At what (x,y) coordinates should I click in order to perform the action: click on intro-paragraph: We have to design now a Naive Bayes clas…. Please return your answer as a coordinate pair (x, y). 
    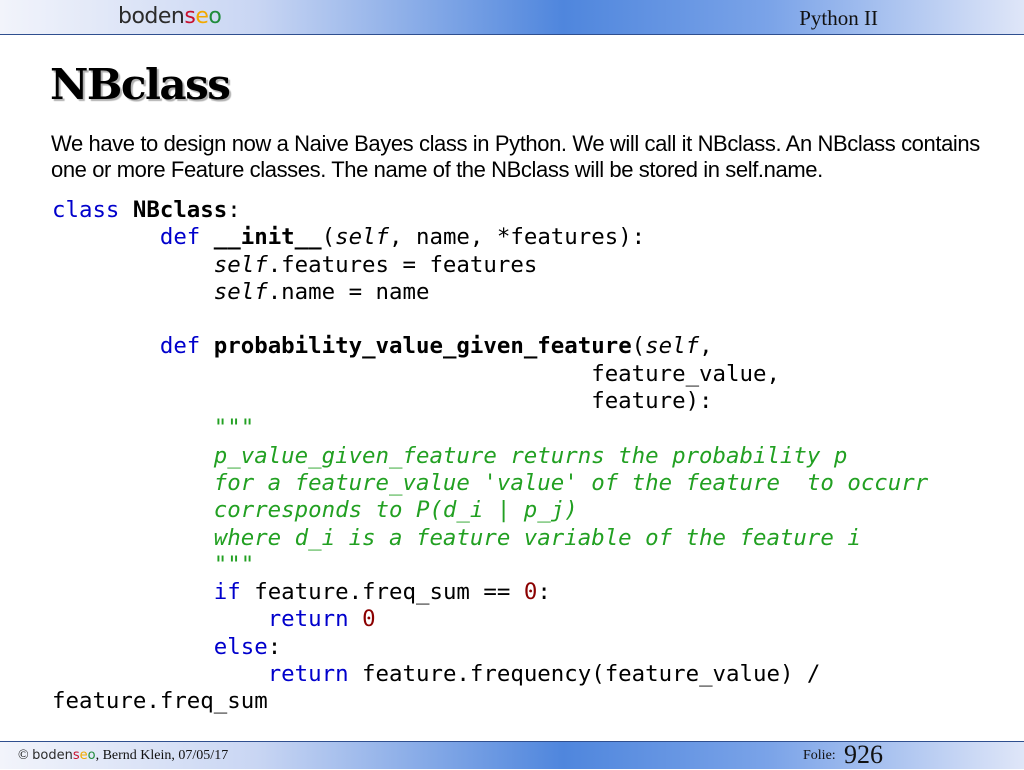
    Looking at the image, I should click on (515, 156).